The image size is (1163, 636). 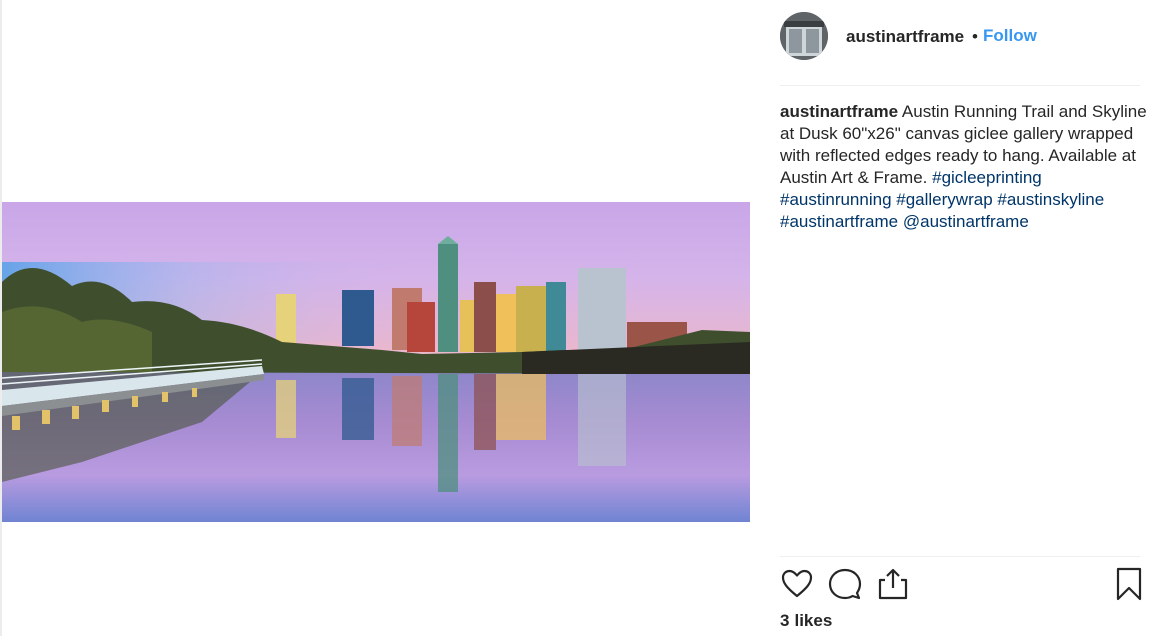 I want to click on comment-icon, so click(x=845, y=584).